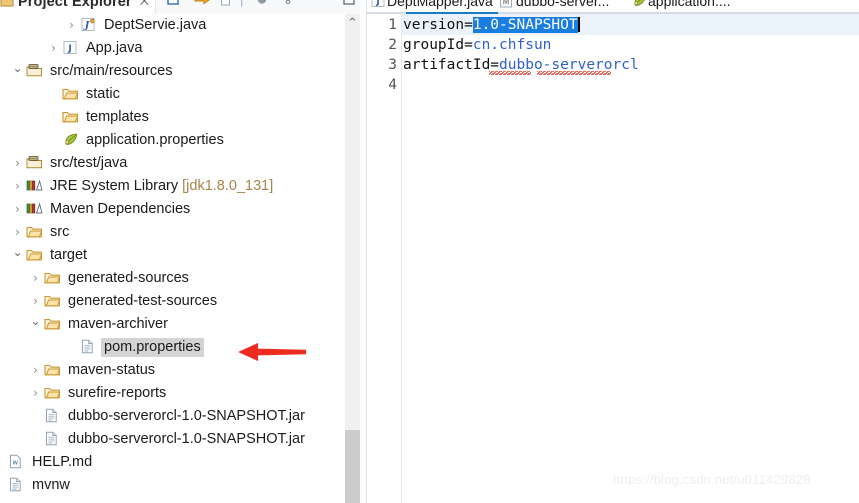 This screenshot has height=503, width=859. I want to click on tree-row-label: JRE System Library [jdk1.8.0_131], so click(162, 186).